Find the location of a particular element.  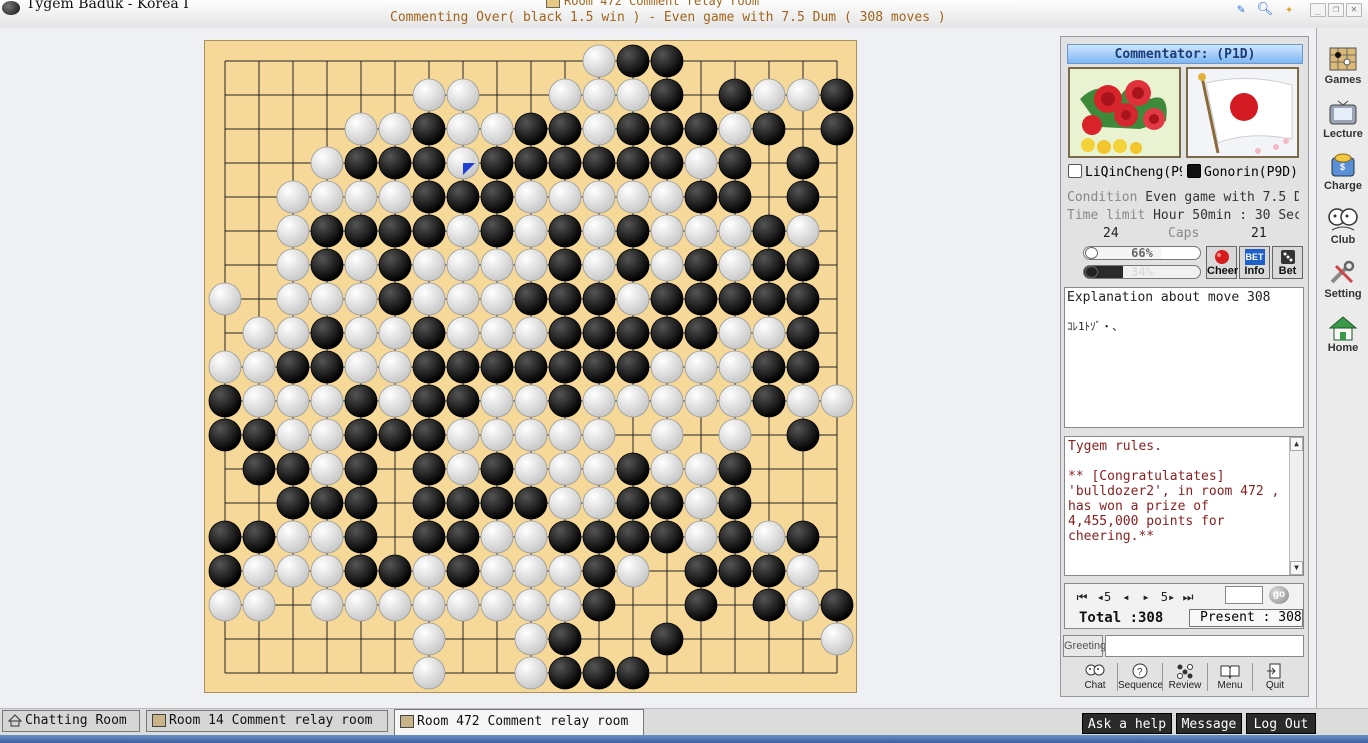

search-icon: 🔍︎ is located at coordinates (1265, 10).